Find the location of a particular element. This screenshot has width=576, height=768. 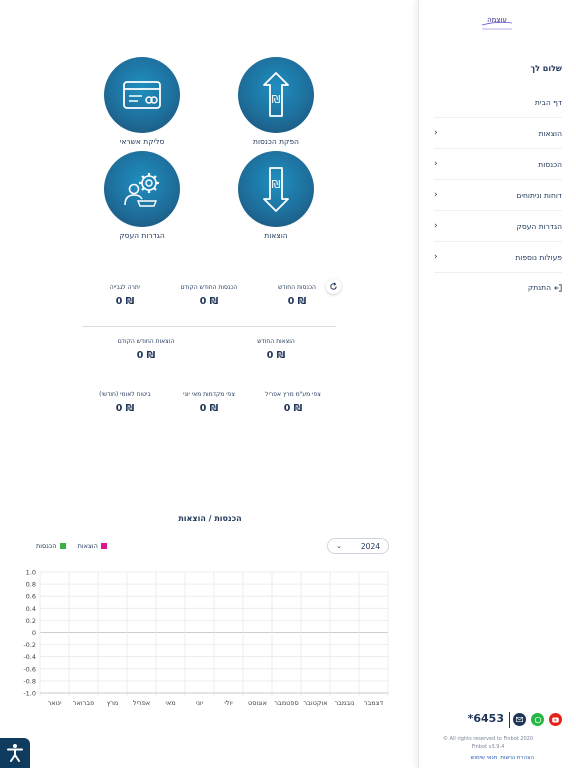

terms-link: תנאי שימוש is located at coordinates (484, 758).